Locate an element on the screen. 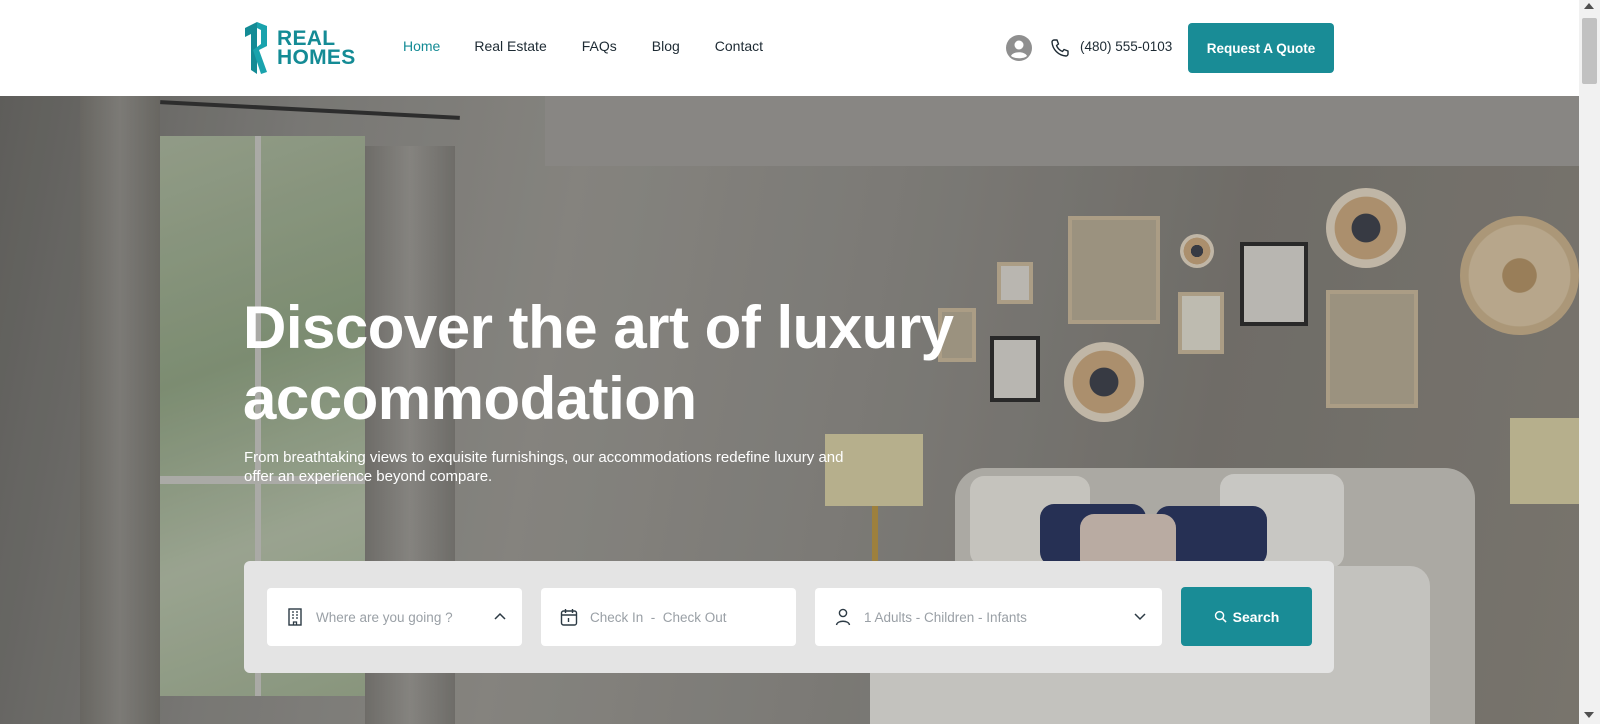 Image resolution: width=1600 pixels, height=724 pixels. search-button-label: Search is located at coordinates (1256, 616).